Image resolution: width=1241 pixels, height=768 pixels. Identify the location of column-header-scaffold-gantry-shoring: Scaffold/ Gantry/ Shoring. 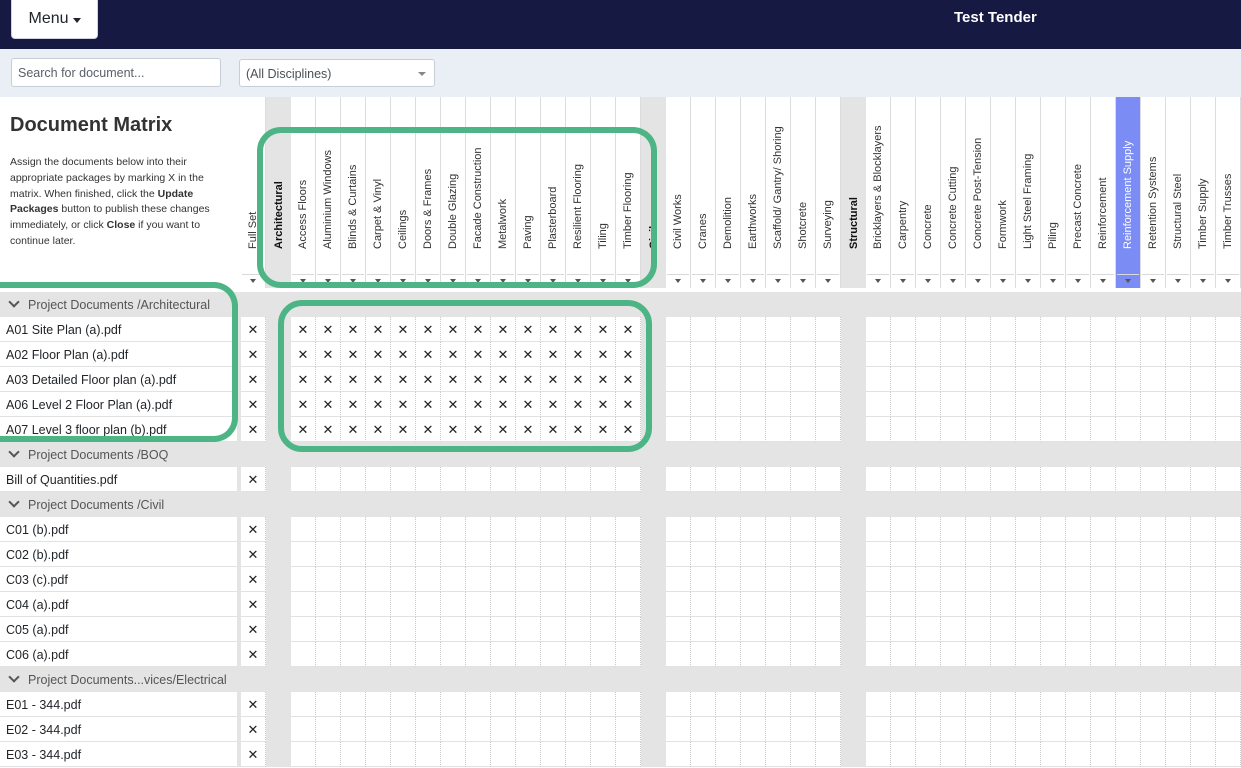
(778, 192).